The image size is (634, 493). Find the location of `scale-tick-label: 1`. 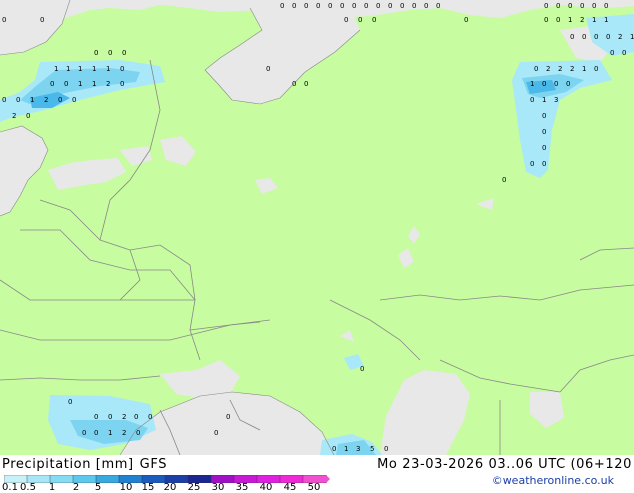

scale-tick-label: 1 is located at coordinates (52, 487).